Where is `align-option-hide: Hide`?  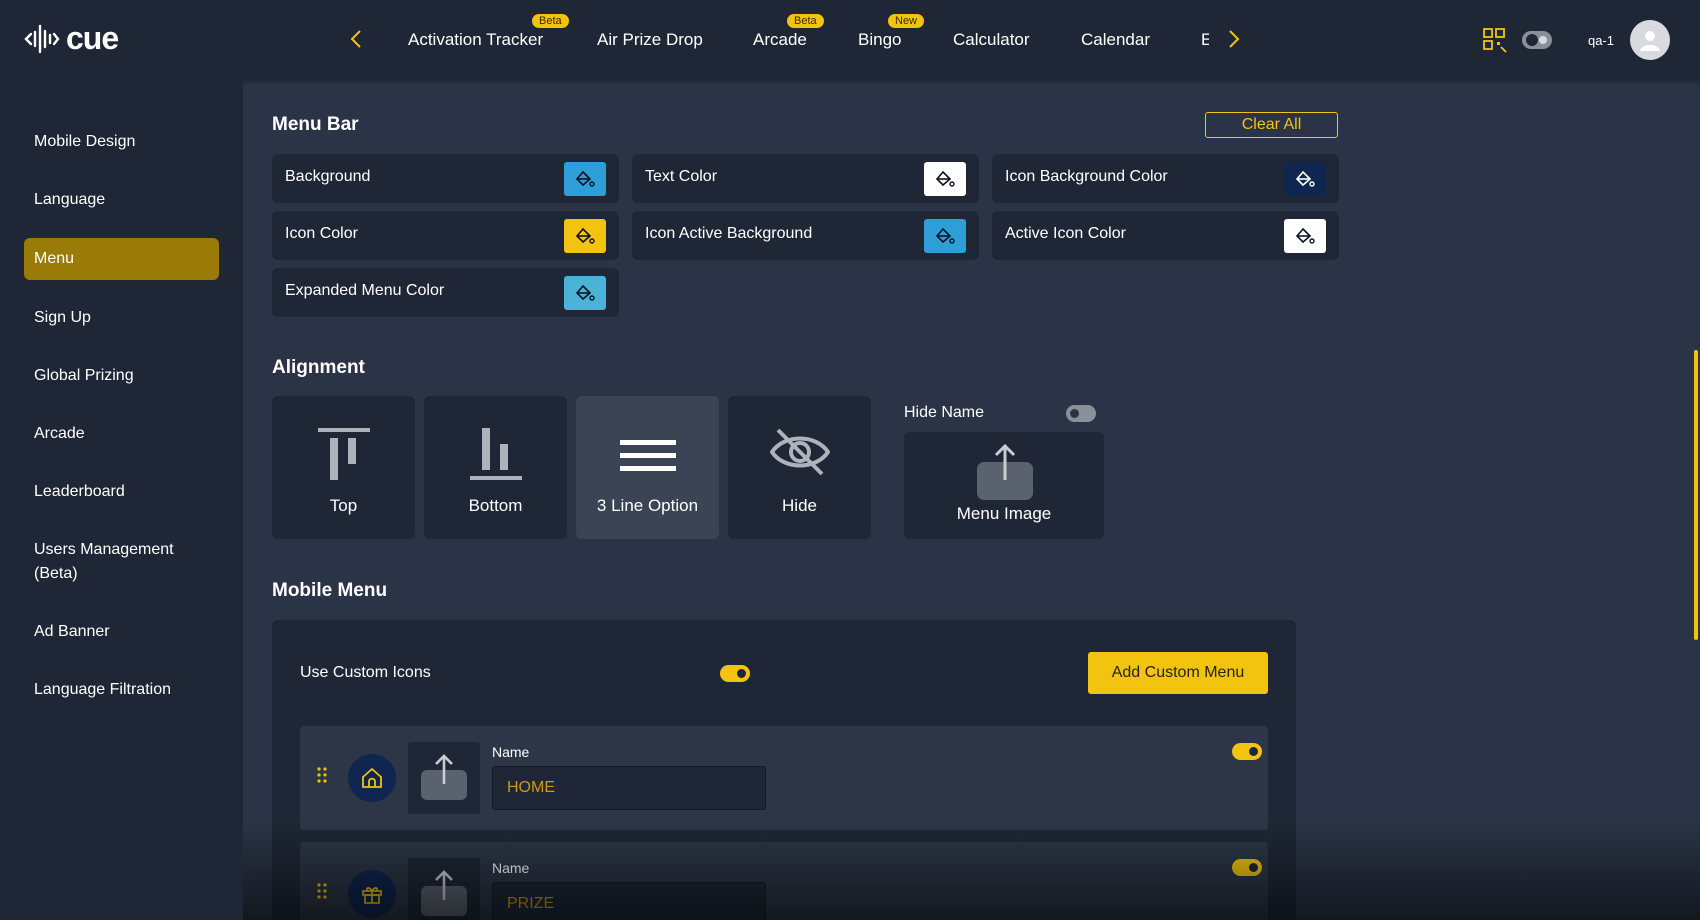 align-option-hide: Hide is located at coordinates (799, 467).